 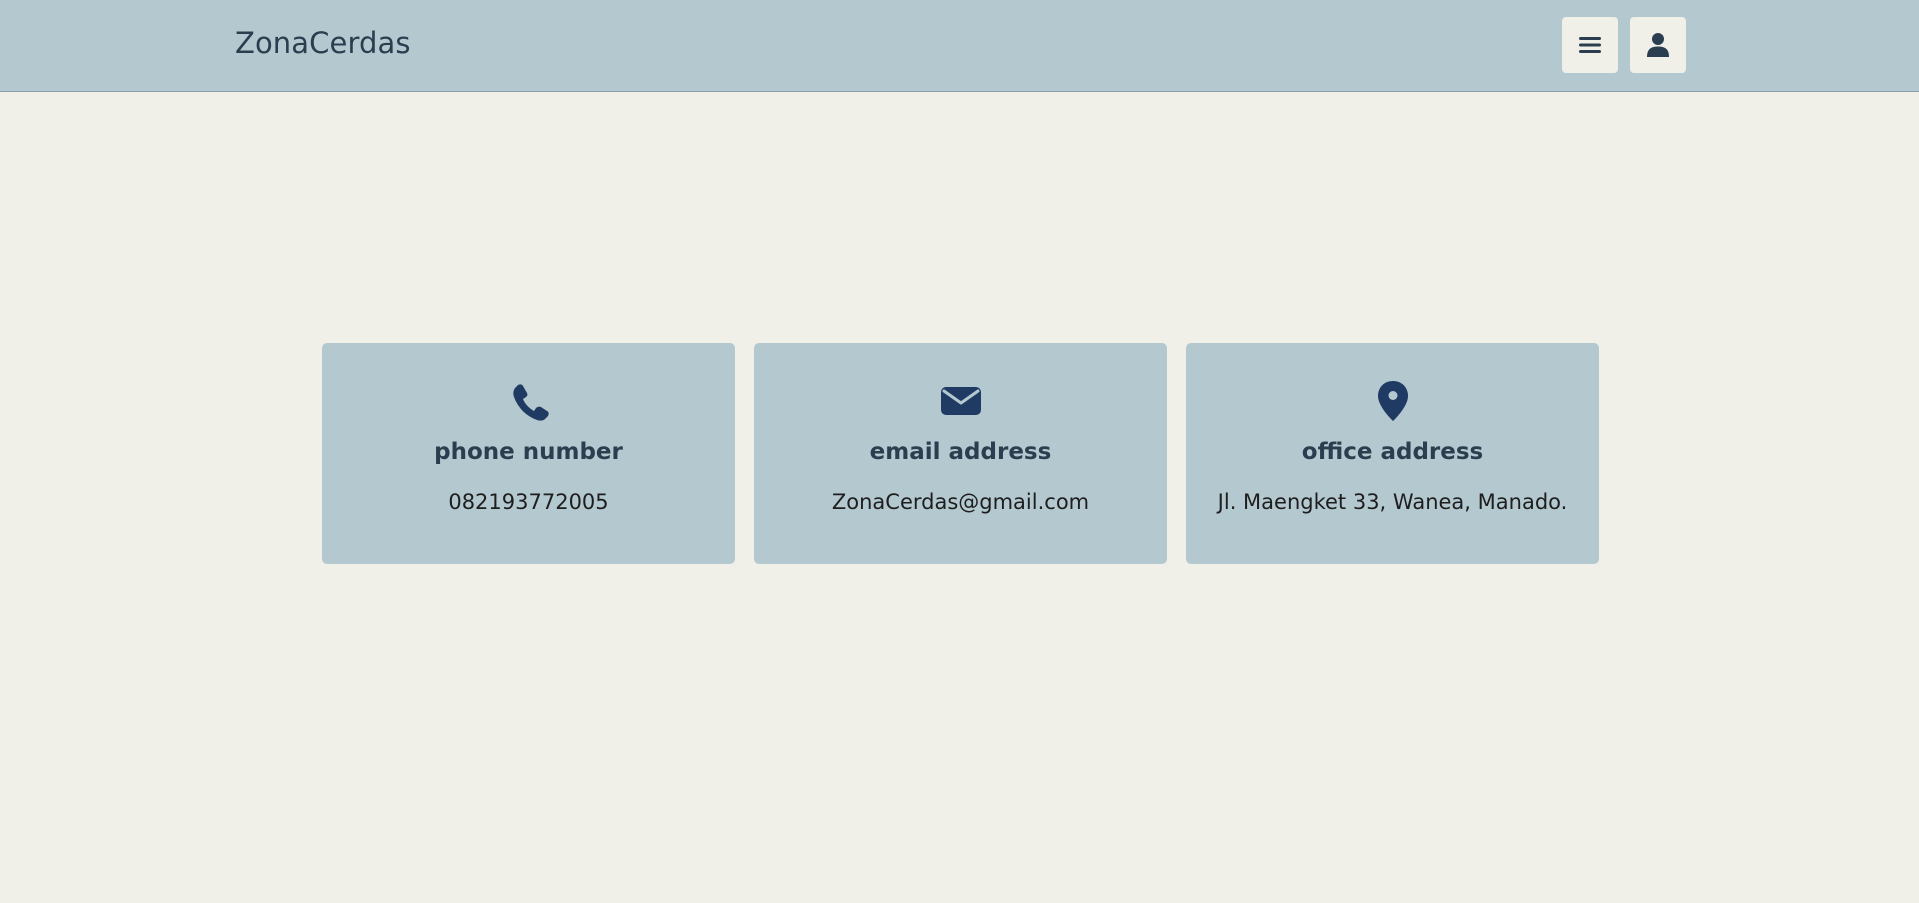 I want to click on brand-logo: ZonaCerdas, so click(x=323, y=43).